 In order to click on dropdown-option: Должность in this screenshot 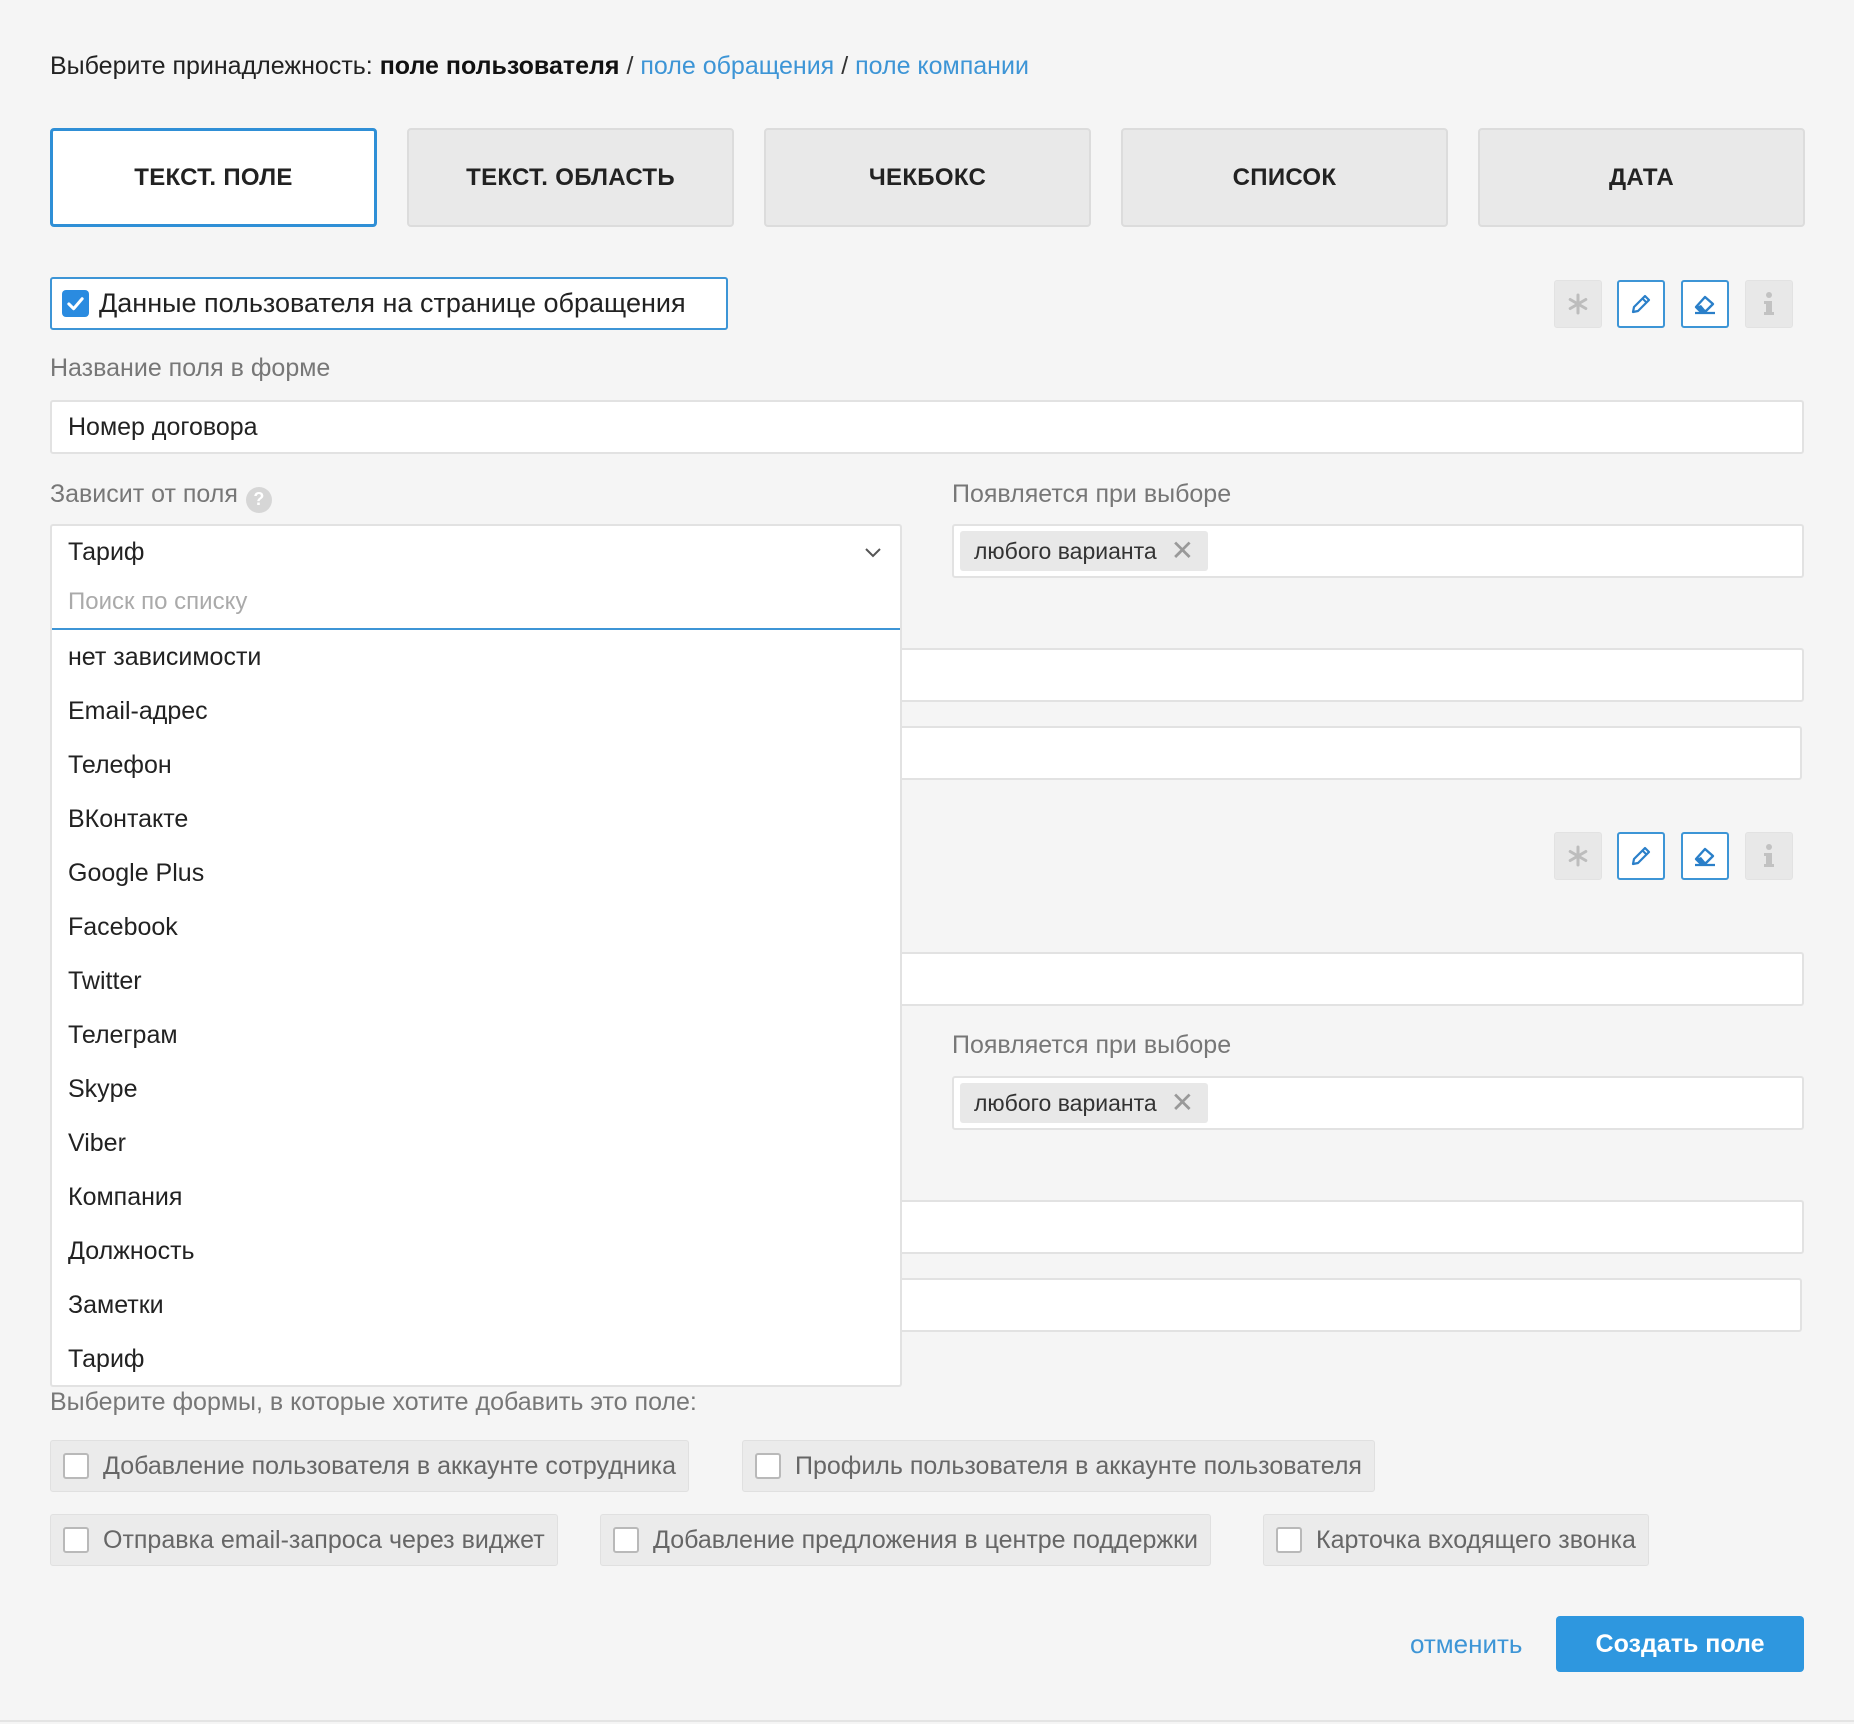, I will do `click(476, 1251)`.